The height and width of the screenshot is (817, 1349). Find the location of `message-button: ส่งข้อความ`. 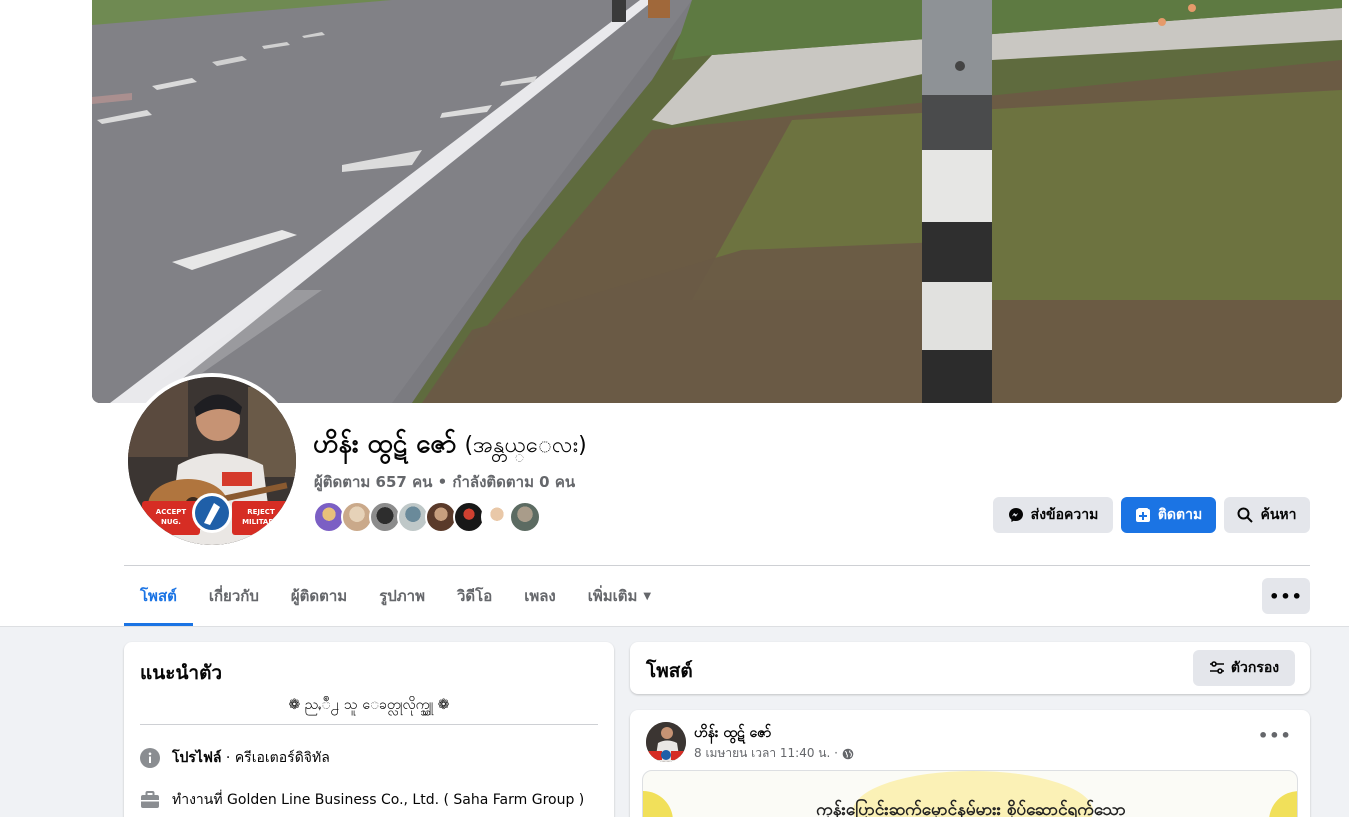

message-button: ส่งข้อความ is located at coordinates (1053, 515).